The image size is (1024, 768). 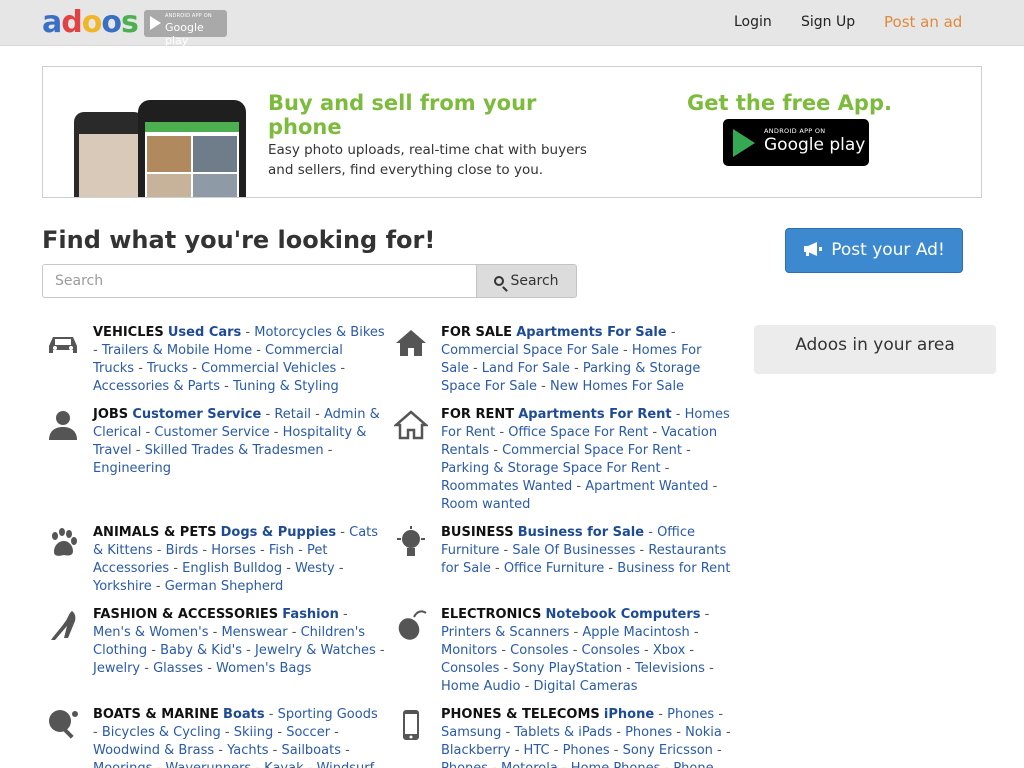 What do you see at coordinates (177, 350) in the screenshot?
I see `subcategory-link: Trailers & Mobile Home` at bounding box center [177, 350].